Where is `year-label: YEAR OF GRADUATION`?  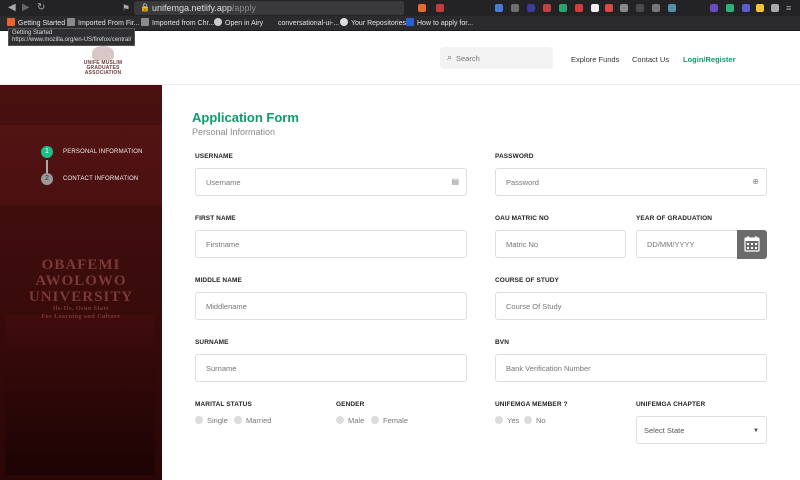
year-label: YEAR OF GRADUATION is located at coordinates (674, 218).